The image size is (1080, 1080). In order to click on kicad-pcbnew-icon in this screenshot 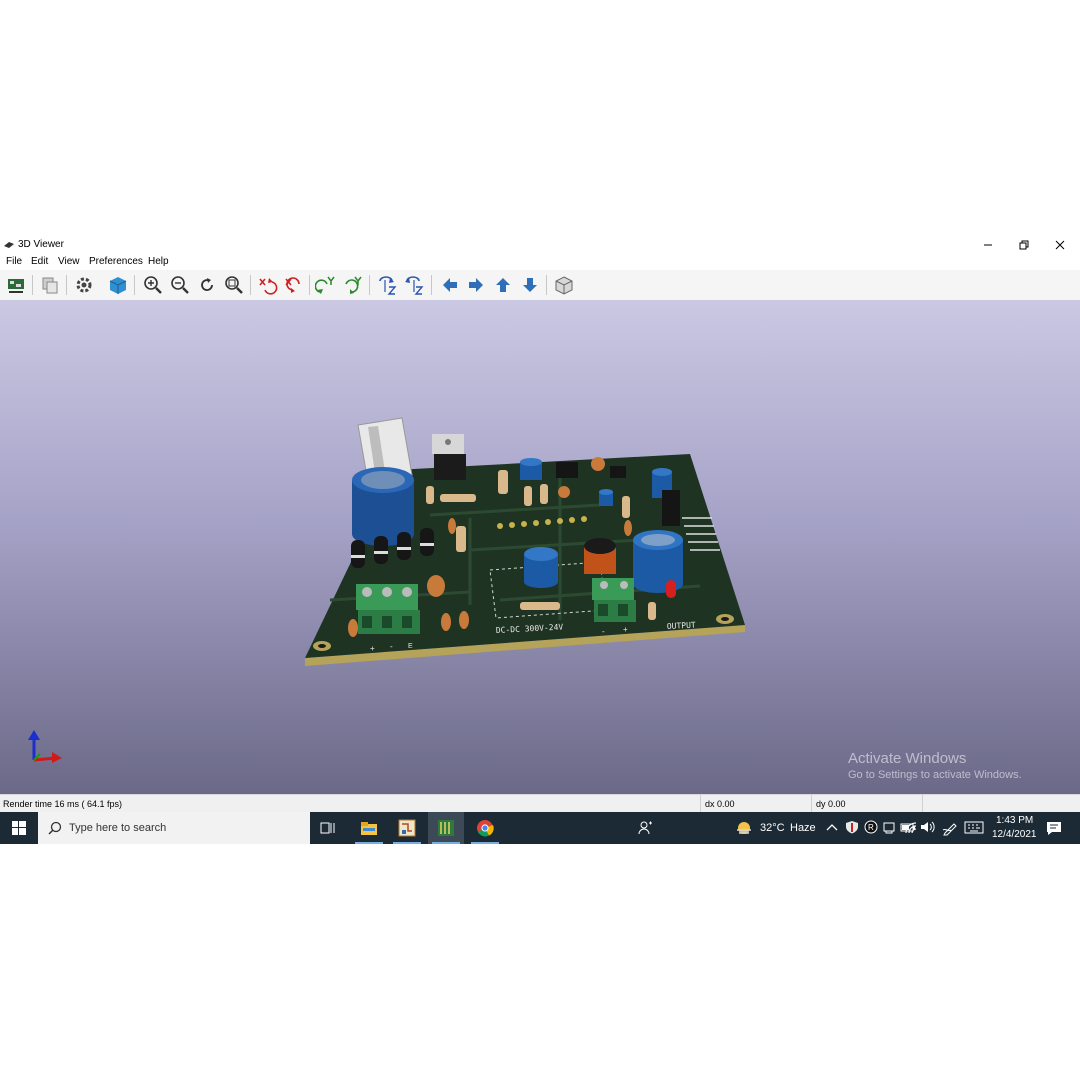, I will do `click(407, 828)`.